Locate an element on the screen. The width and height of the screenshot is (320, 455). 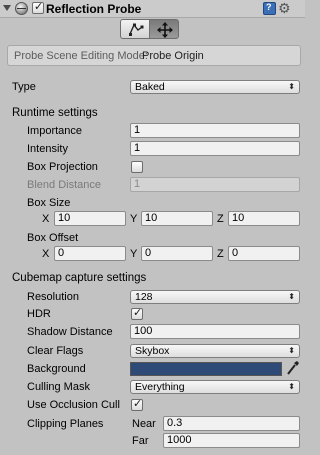
move-origin-button is located at coordinates (164, 29).